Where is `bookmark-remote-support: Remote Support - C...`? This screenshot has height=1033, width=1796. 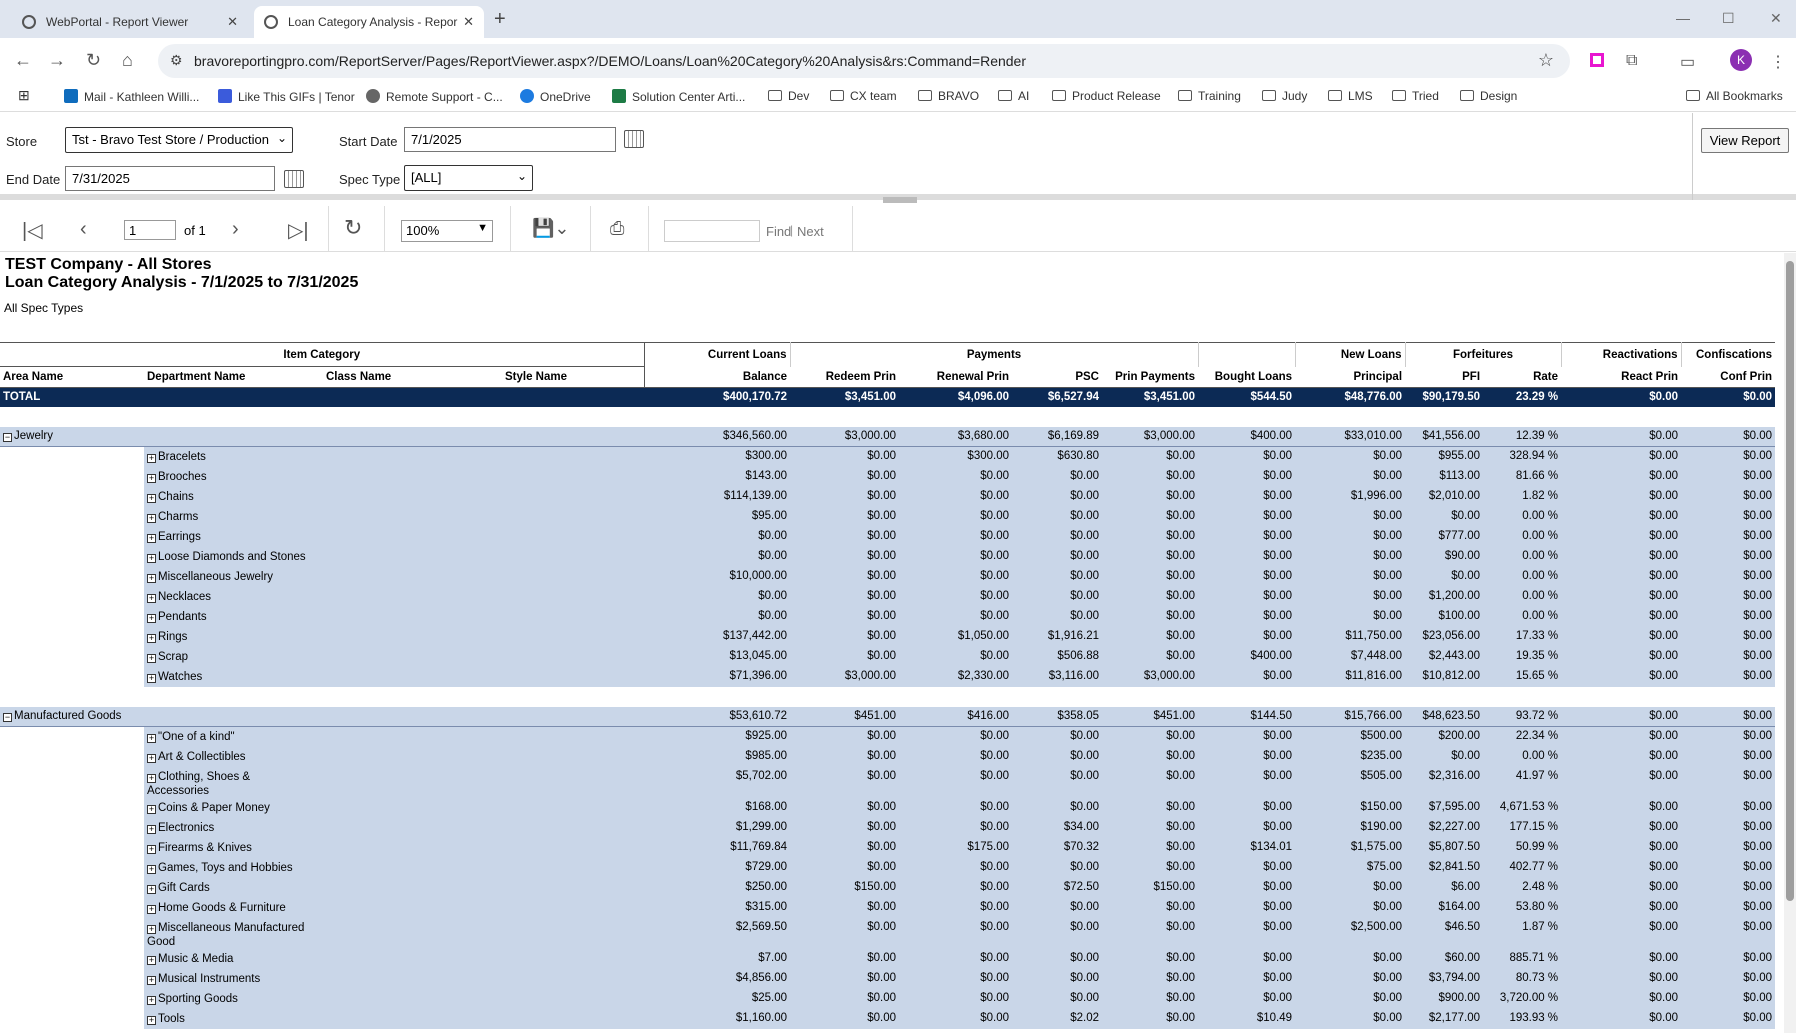
bookmark-remote-support: Remote Support - C... is located at coordinates (434, 96).